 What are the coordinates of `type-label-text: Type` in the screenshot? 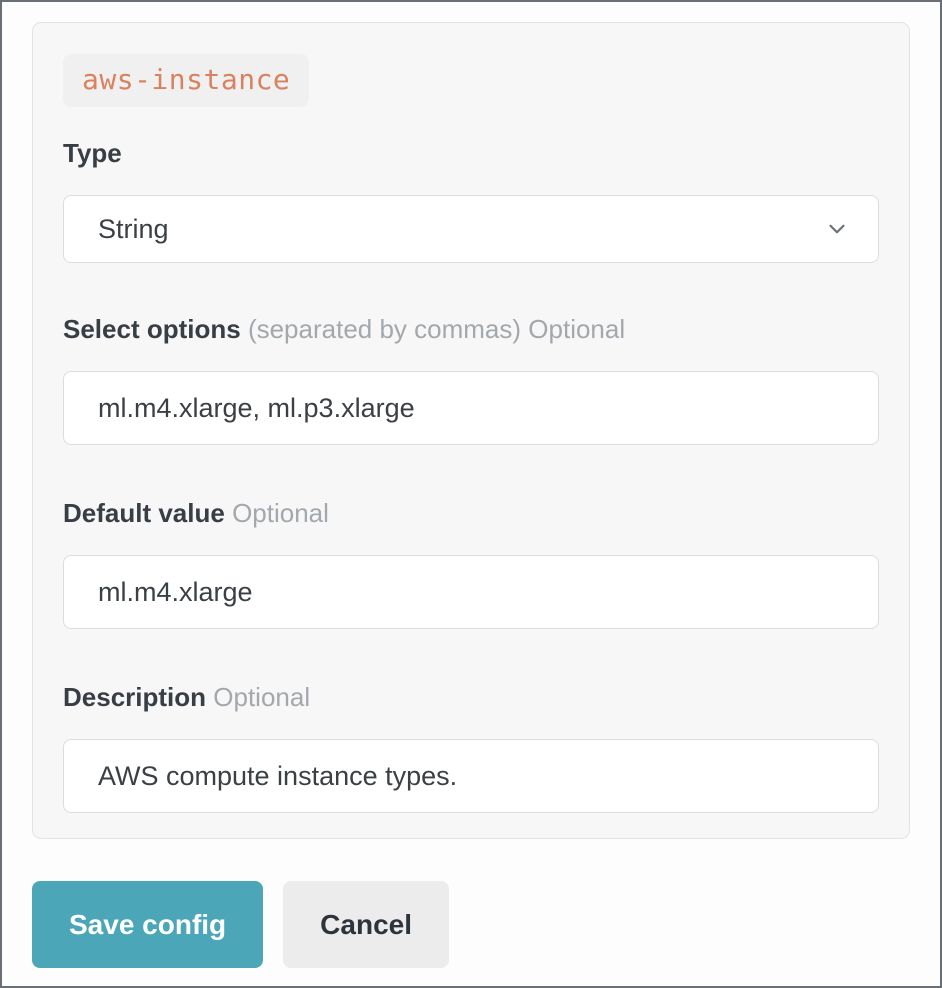 It's located at (92, 153).